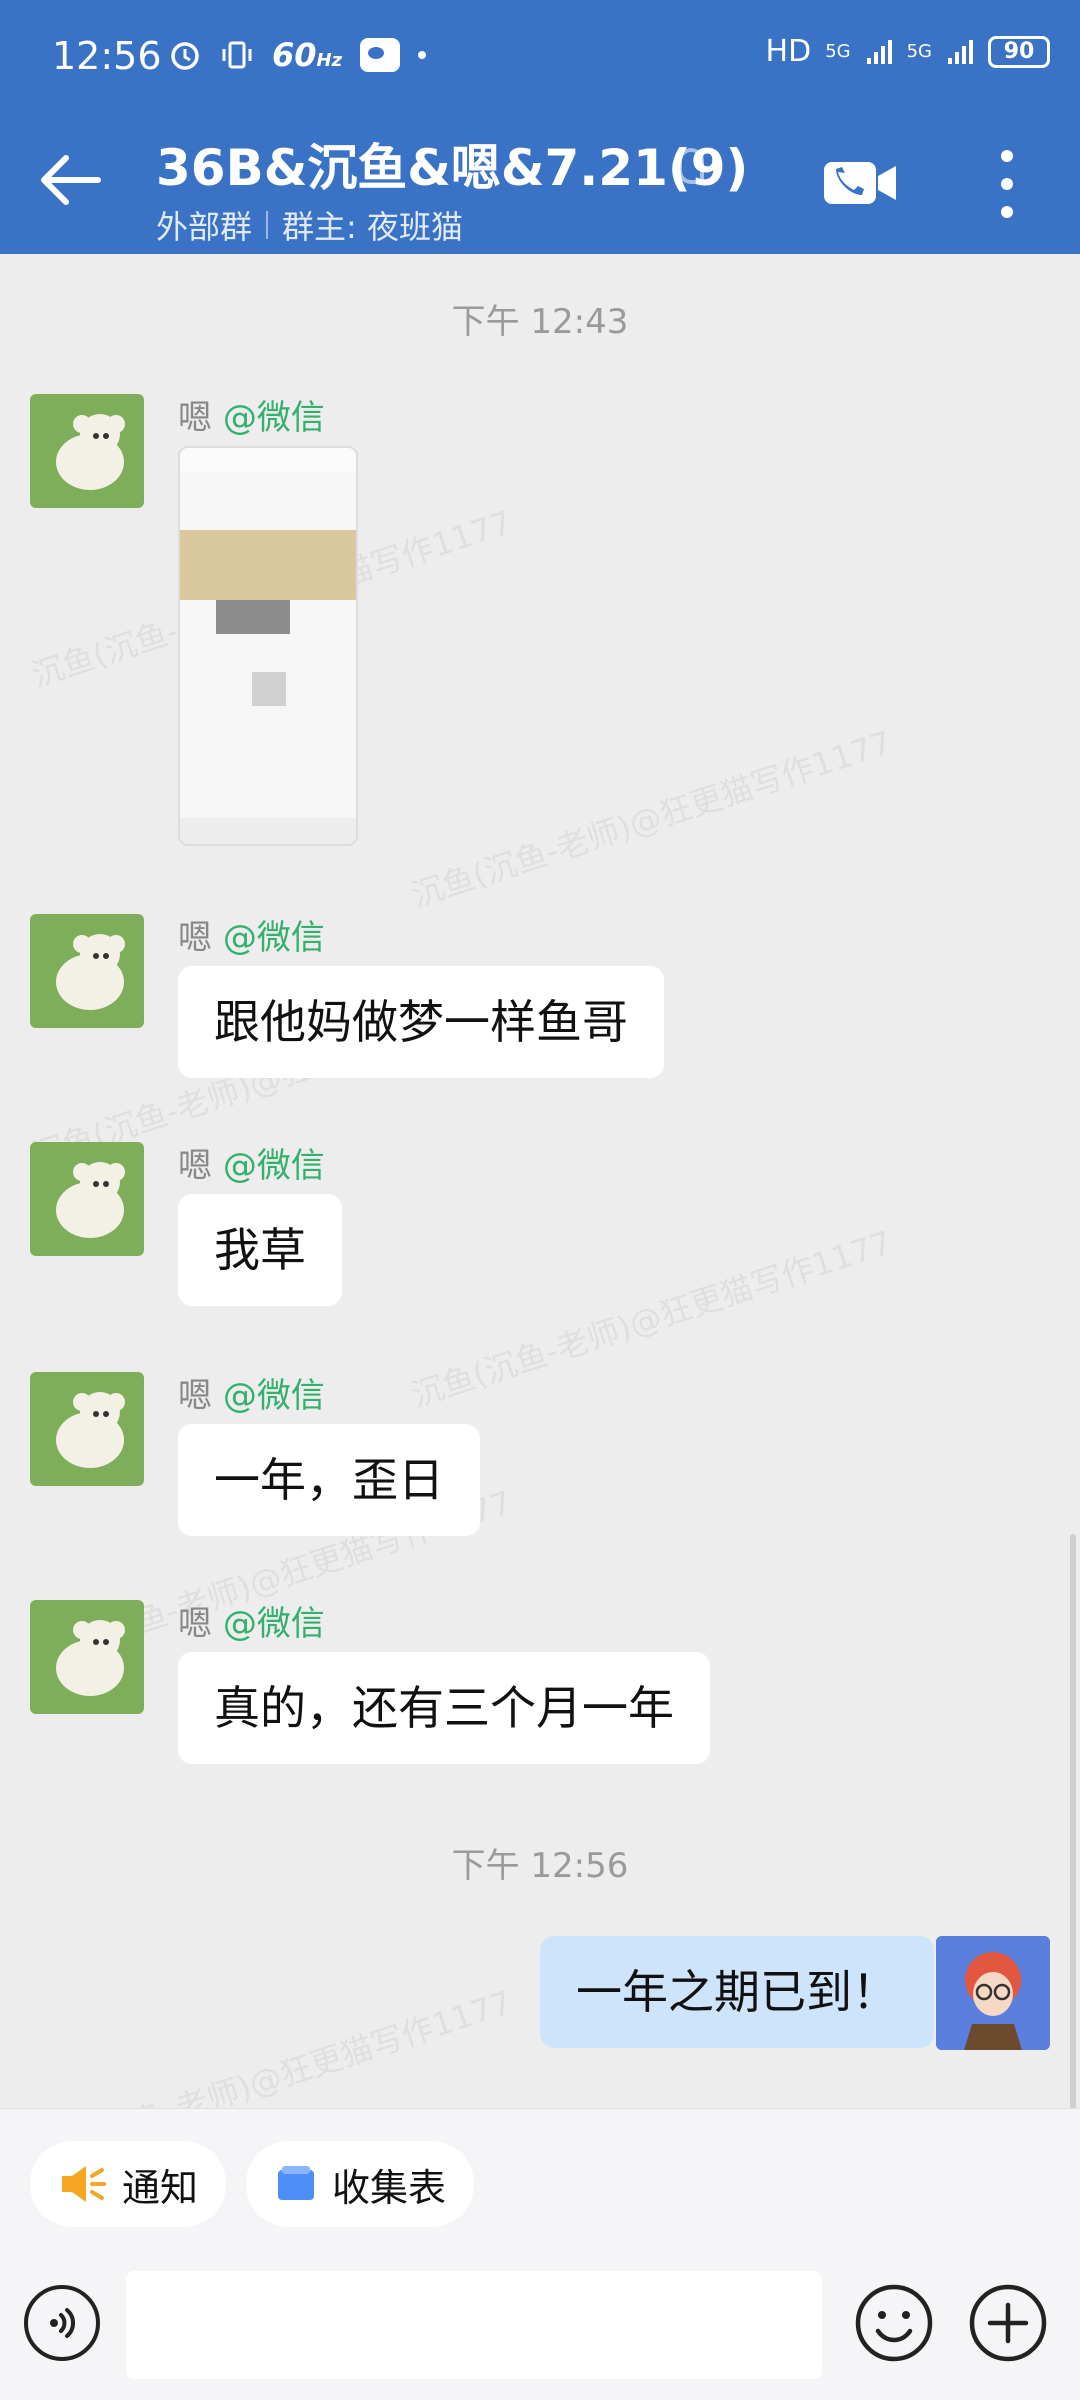 The width and height of the screenshot is (1080, 2400). I want to click on megaphone-icon, so click(84, 2184).